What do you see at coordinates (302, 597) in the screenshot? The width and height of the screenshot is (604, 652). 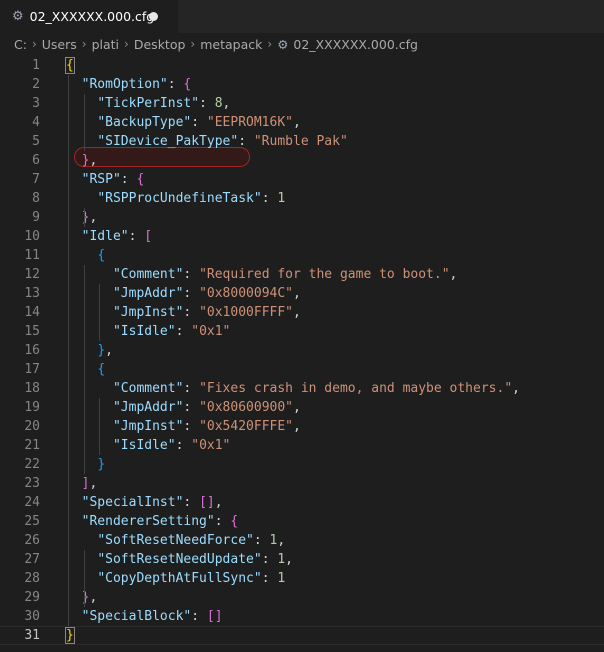 I see `code-line: 29 },` at bounding box center [302, 597].